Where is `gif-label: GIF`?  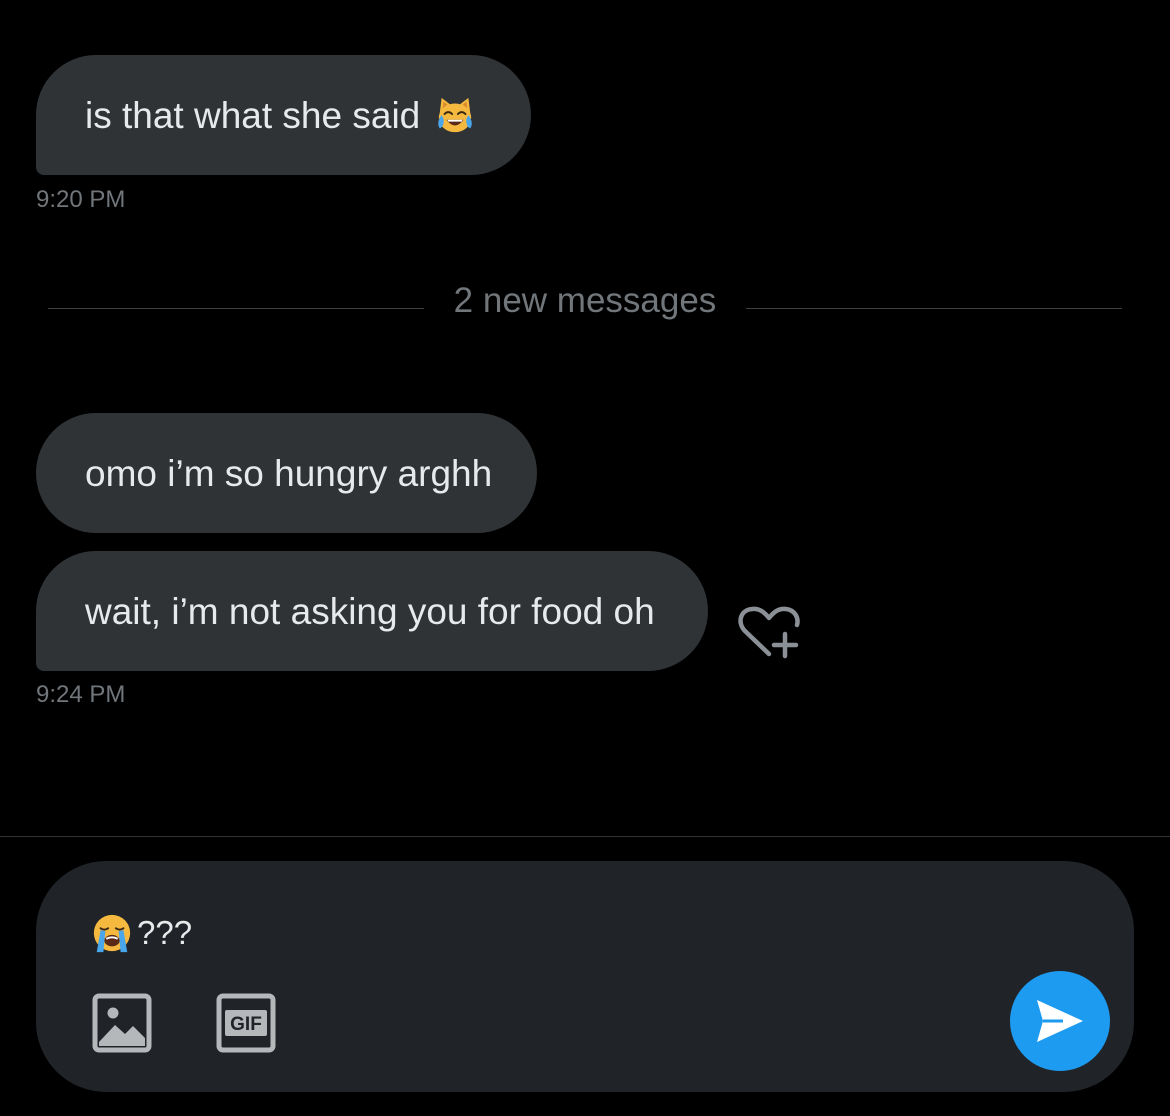 gif-label: GIF is located at coordinates (246, 1024).